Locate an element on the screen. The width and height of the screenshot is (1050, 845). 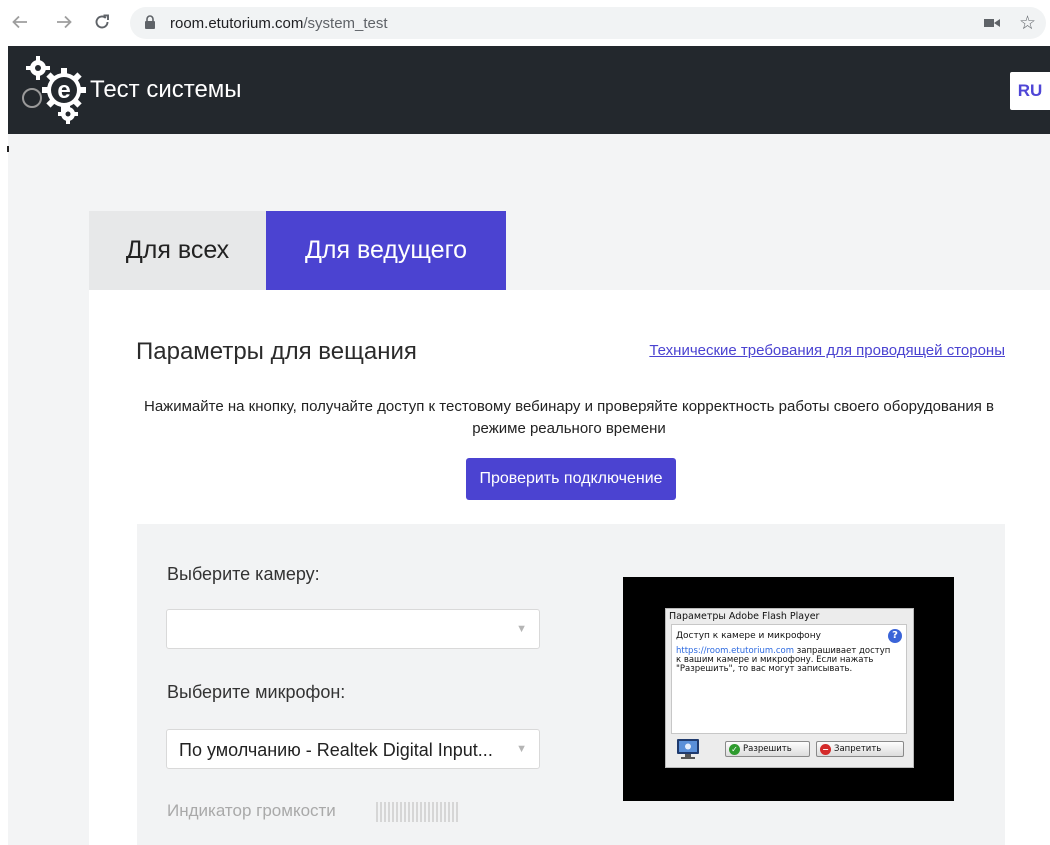
gears-logo-icon: e is located at coordinates (54, 90).